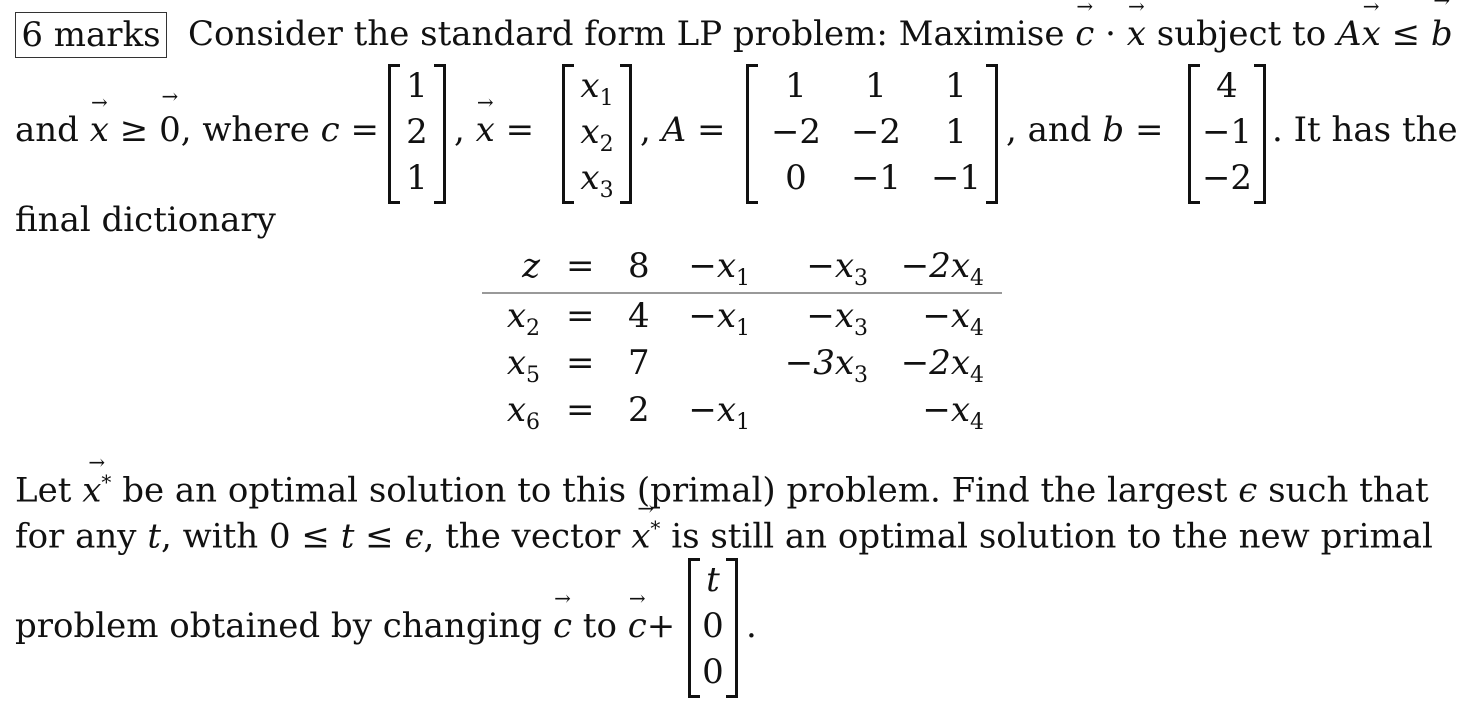 The width and height of the screenshot is (1484, 704). I want to click on b-label: b =, so click(1133, 130).